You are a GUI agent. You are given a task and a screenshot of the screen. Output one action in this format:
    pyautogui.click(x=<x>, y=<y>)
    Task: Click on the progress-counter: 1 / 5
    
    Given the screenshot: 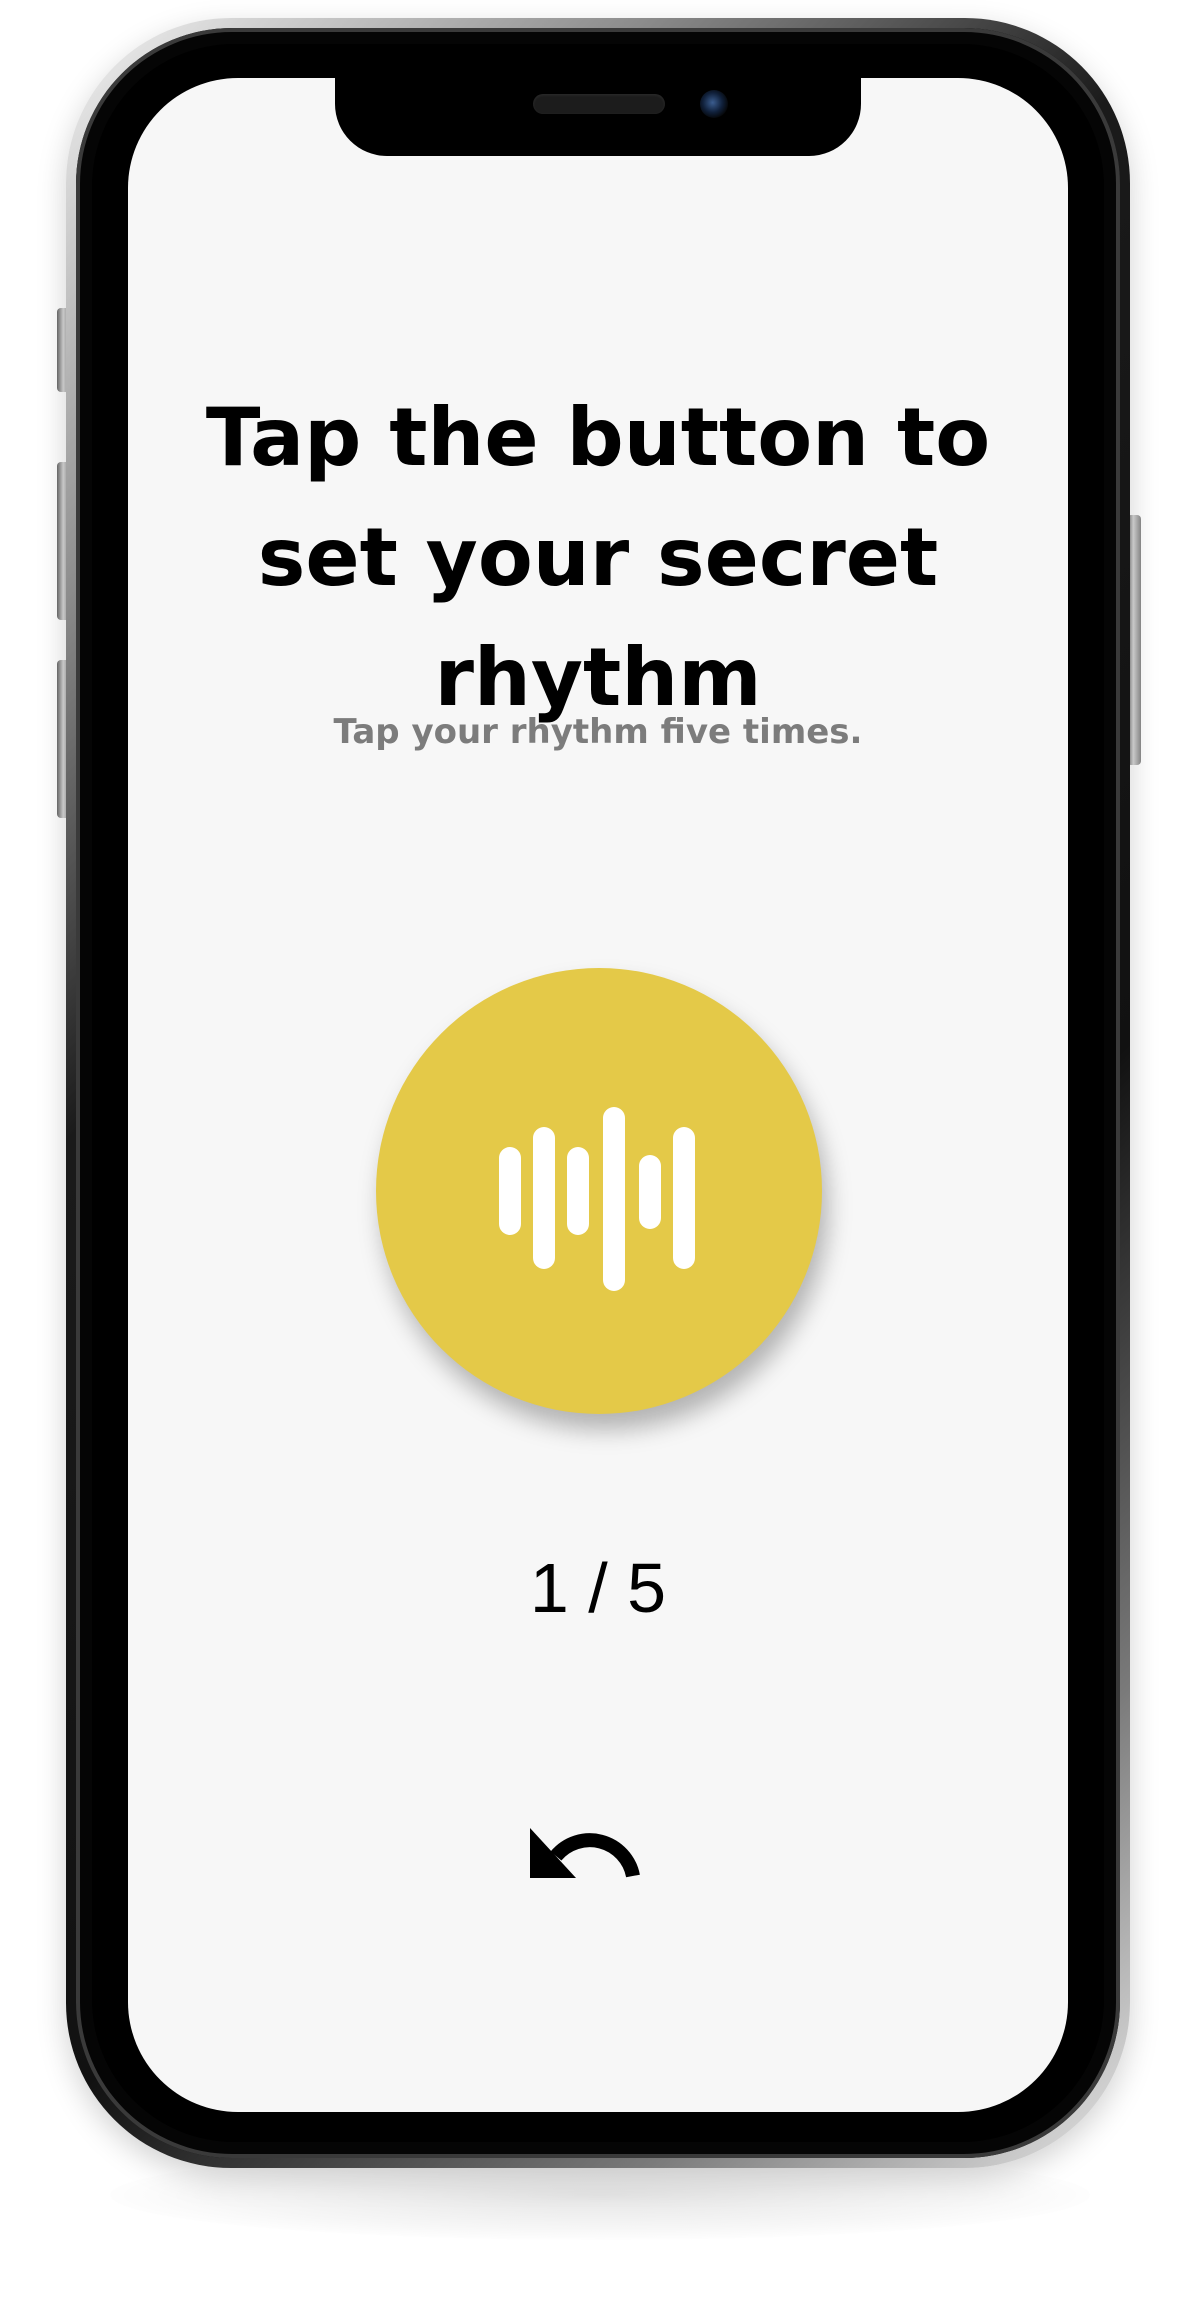 What is the action you would take?
    pyautogui.click(x=598, y=1588)
    